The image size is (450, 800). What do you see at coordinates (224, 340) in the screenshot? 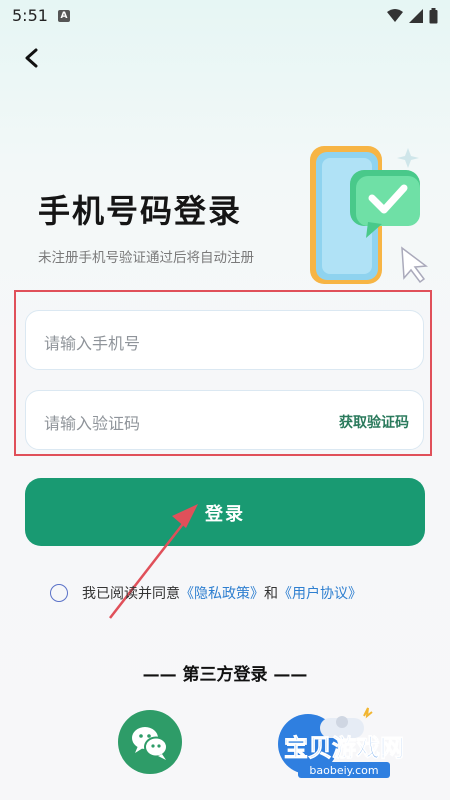
I see `phone-input: 请输入手机号` at bounding box center [224, 340].